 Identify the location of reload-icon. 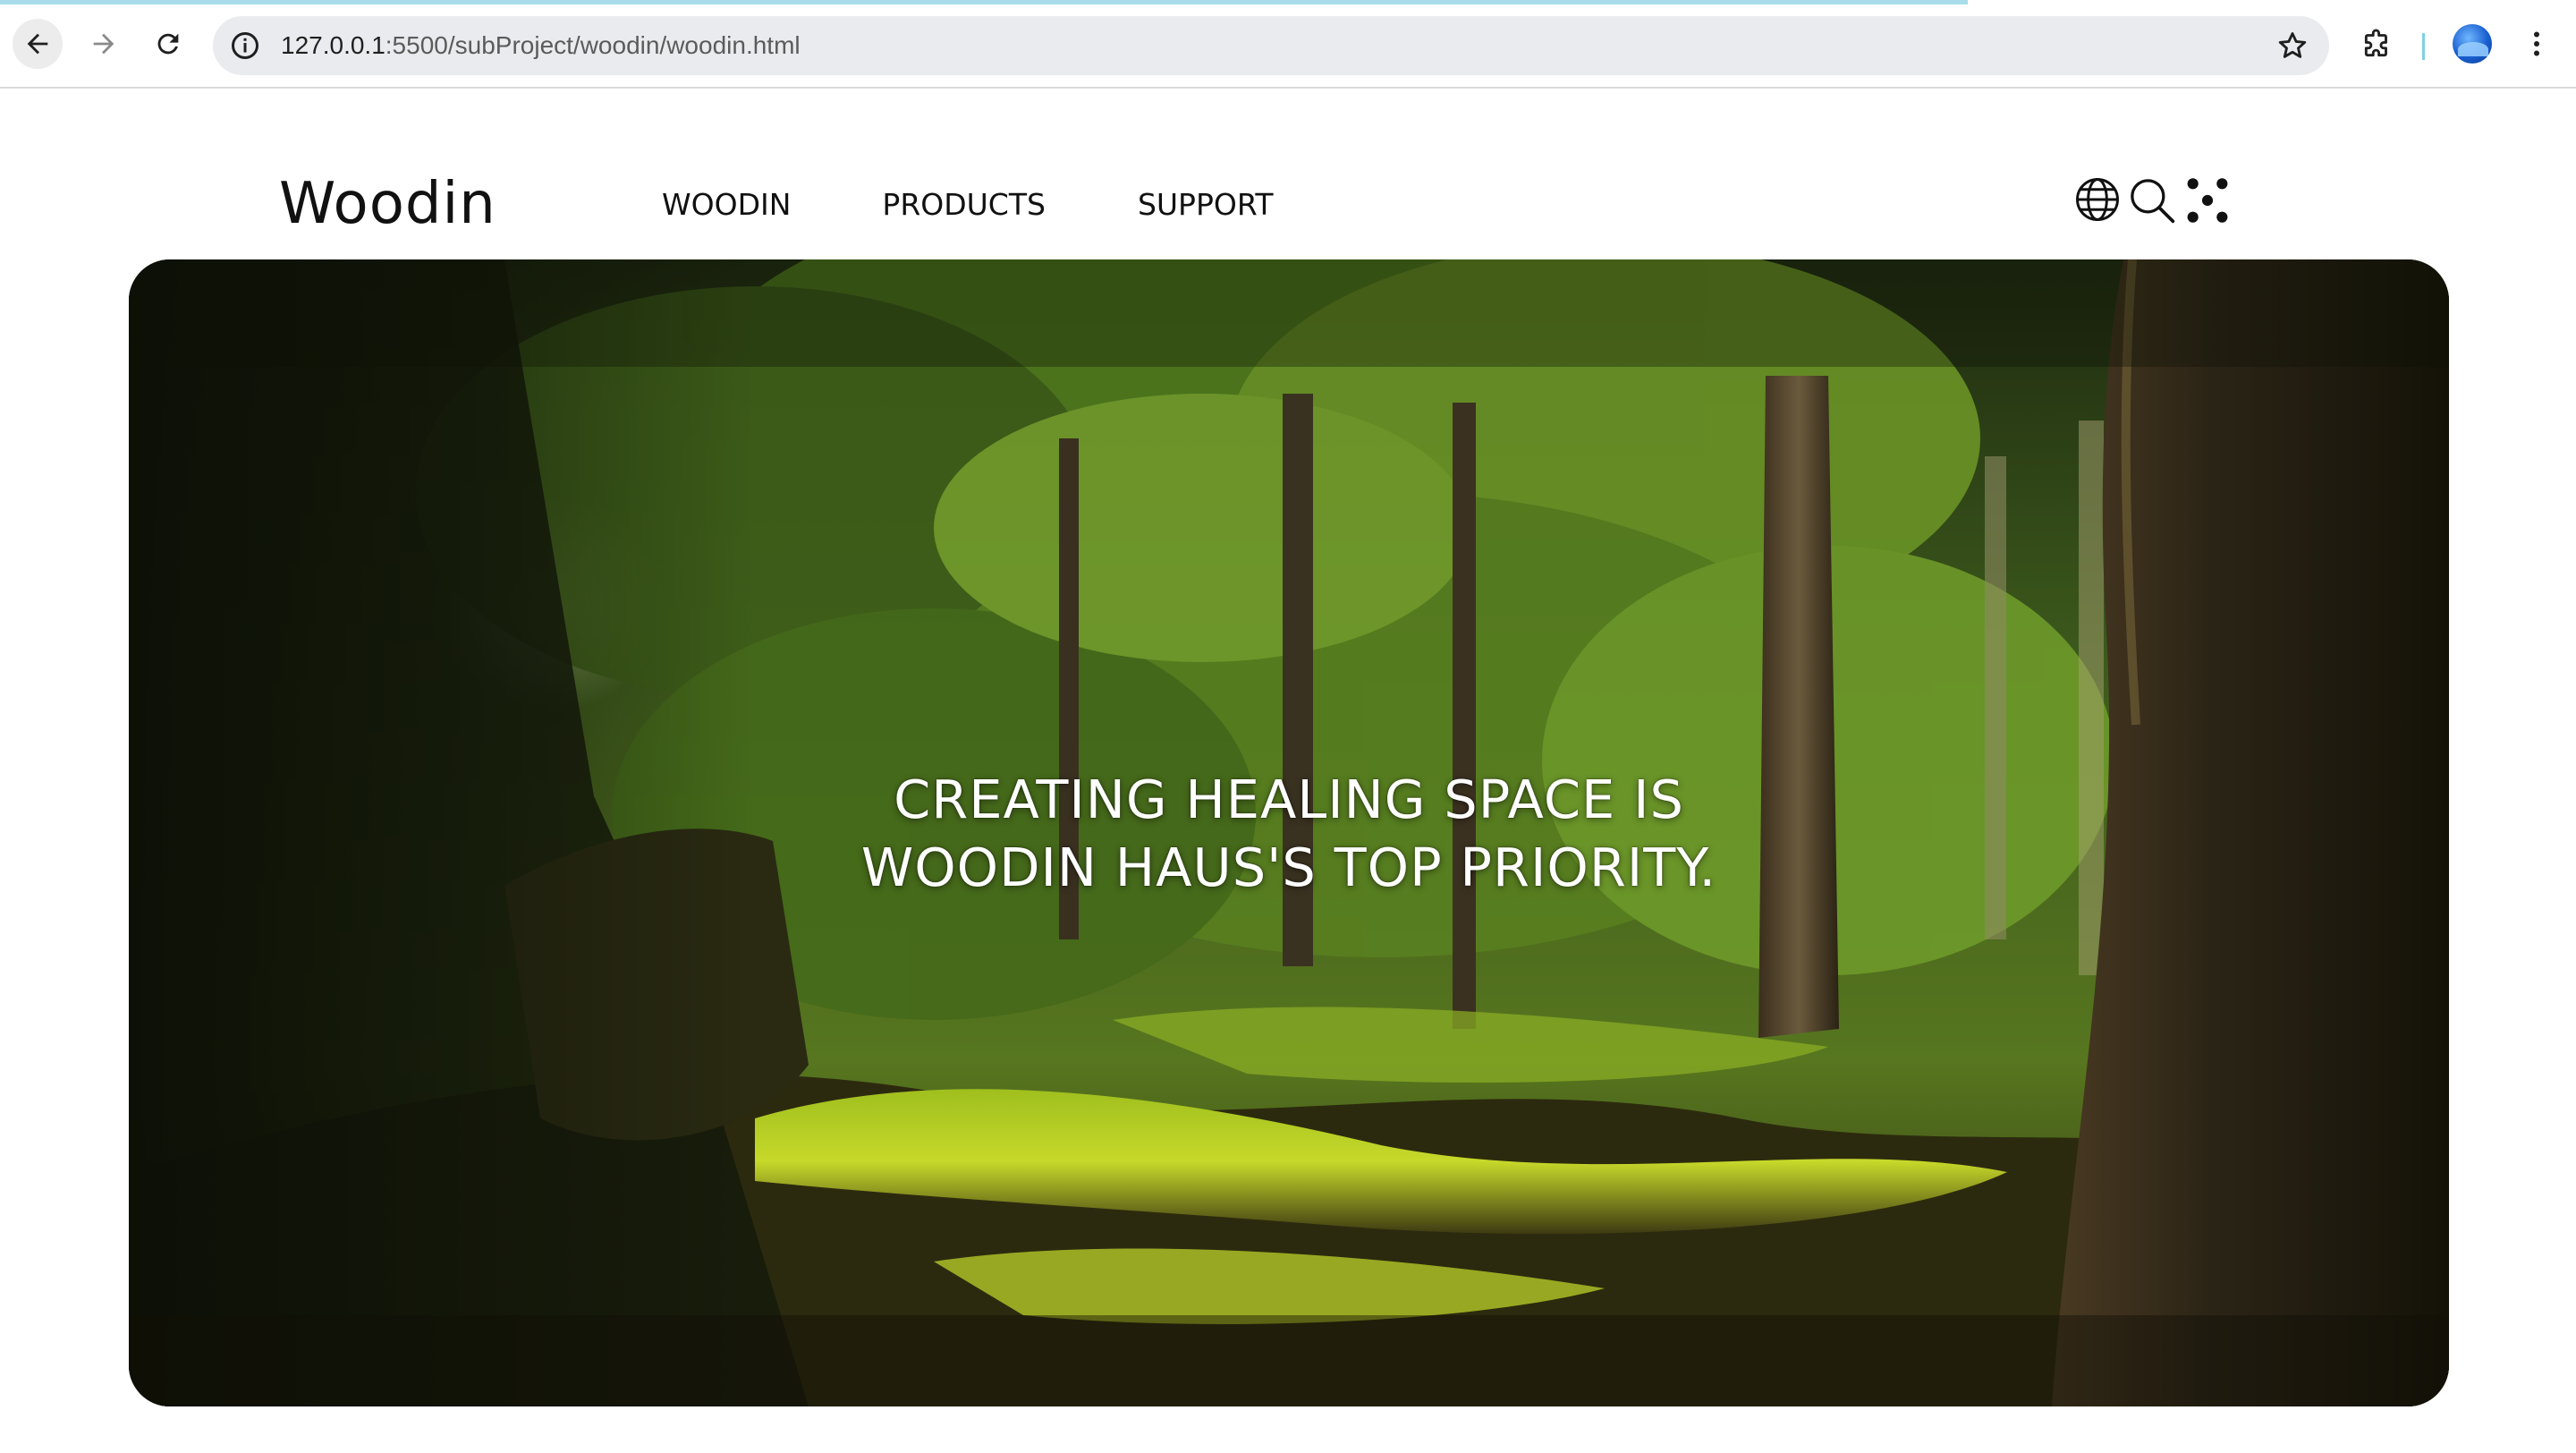
(168, 44).